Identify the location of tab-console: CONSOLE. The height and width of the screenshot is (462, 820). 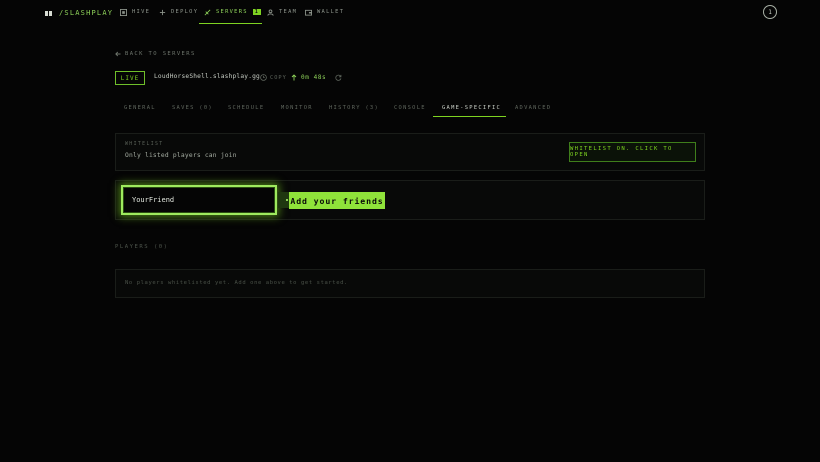
(410, 108).